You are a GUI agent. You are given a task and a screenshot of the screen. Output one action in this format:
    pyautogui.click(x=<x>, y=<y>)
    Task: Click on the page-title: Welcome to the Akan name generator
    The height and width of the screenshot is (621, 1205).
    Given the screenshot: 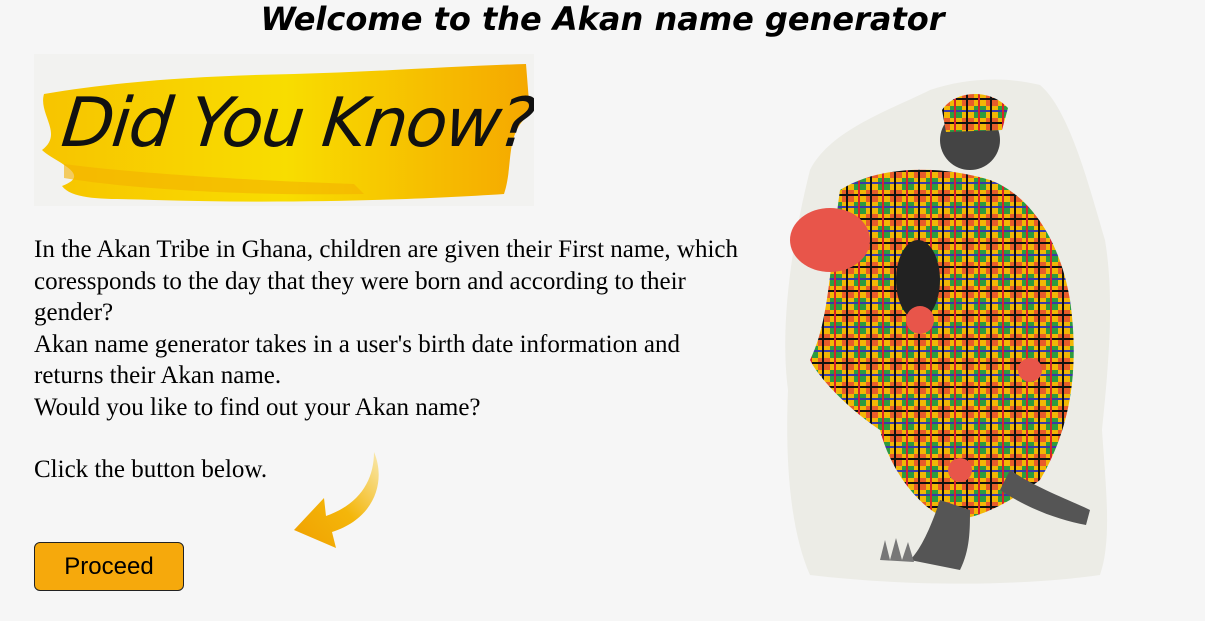 What is the action you would take?
    pyautogui.click(x=602, y=19)
    